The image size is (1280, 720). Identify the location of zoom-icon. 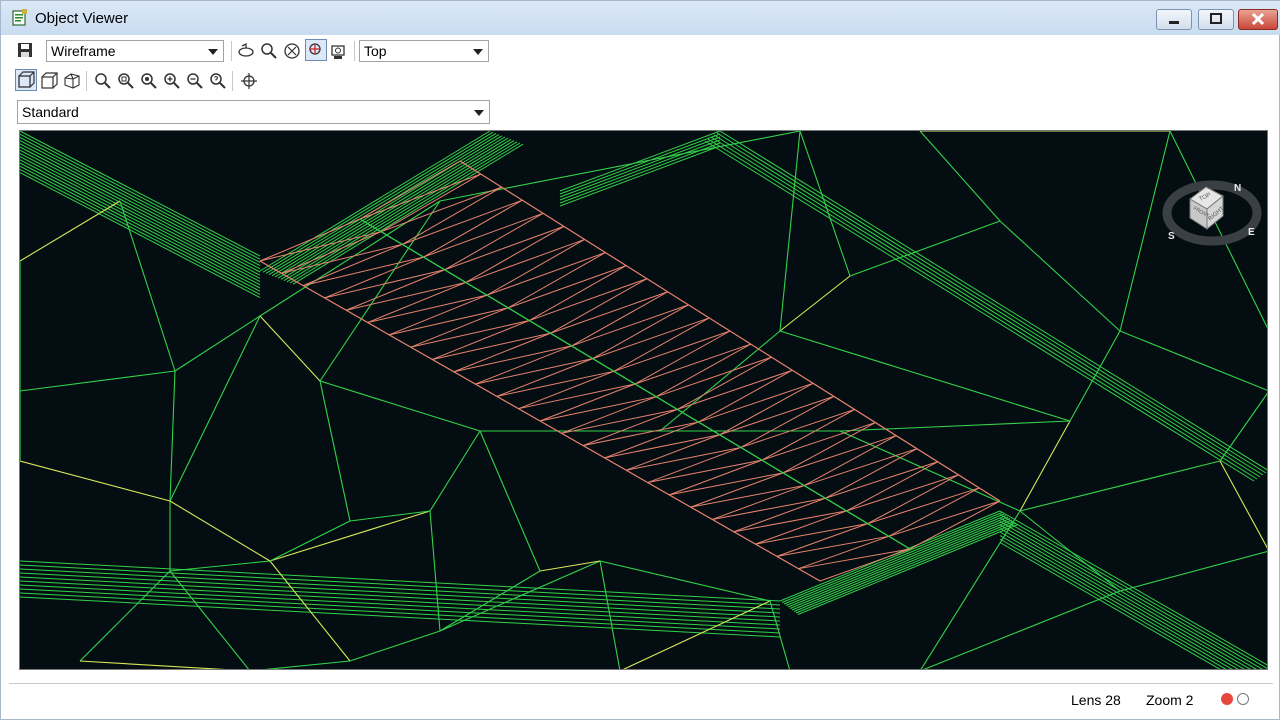
(269, 51).